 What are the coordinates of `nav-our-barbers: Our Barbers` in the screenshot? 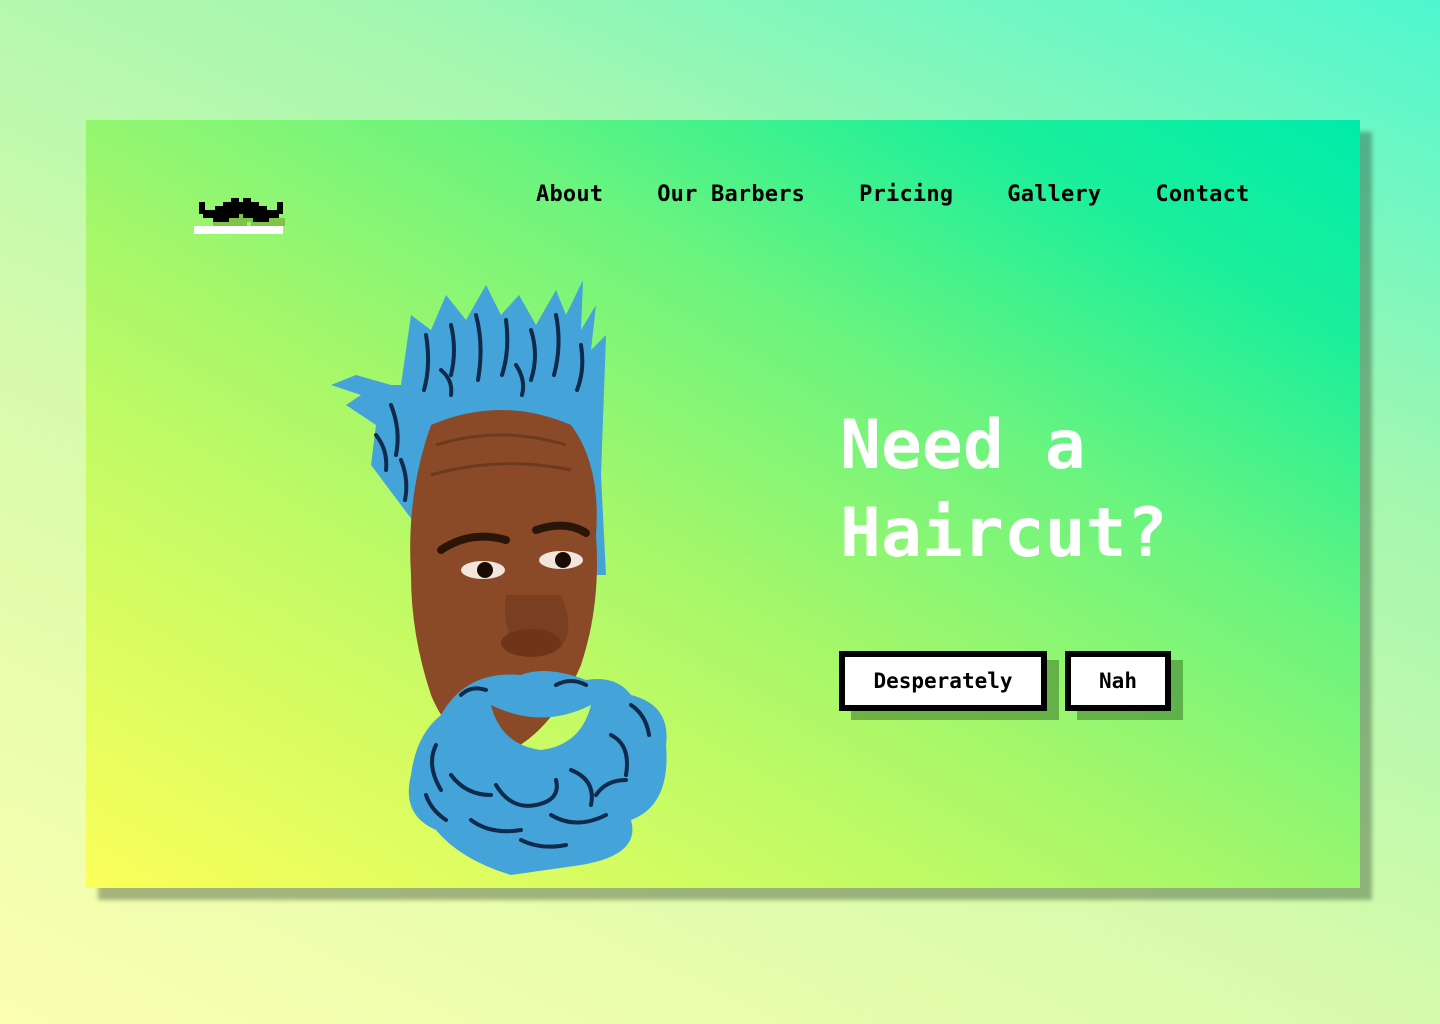 It's located at (731, 194).